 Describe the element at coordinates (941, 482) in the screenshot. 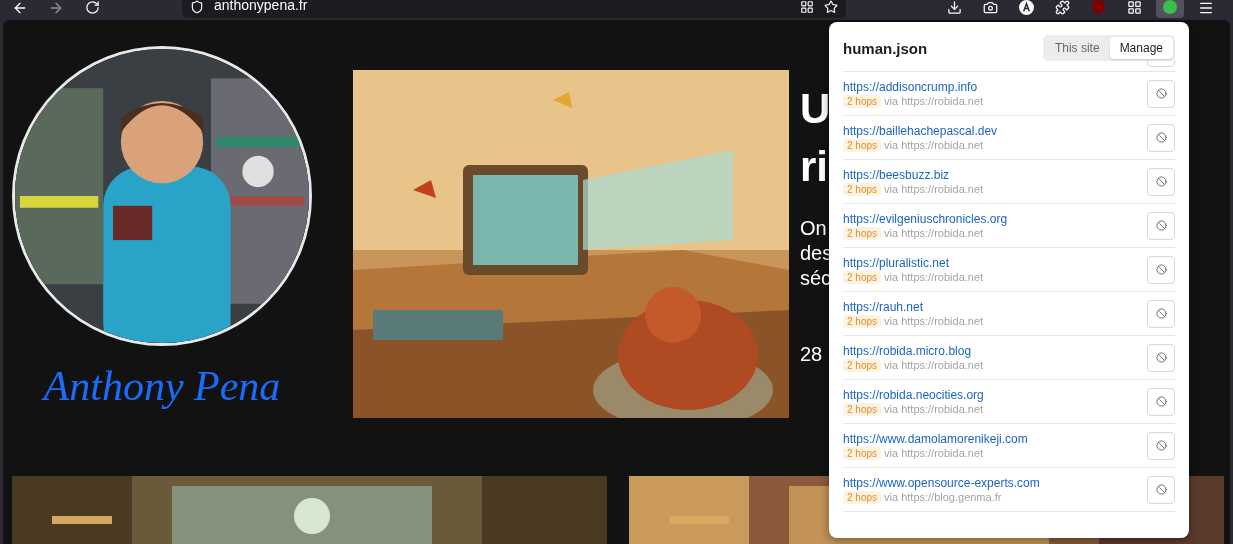

I see `site-link: https://www.opensource-experts.com` at that location.